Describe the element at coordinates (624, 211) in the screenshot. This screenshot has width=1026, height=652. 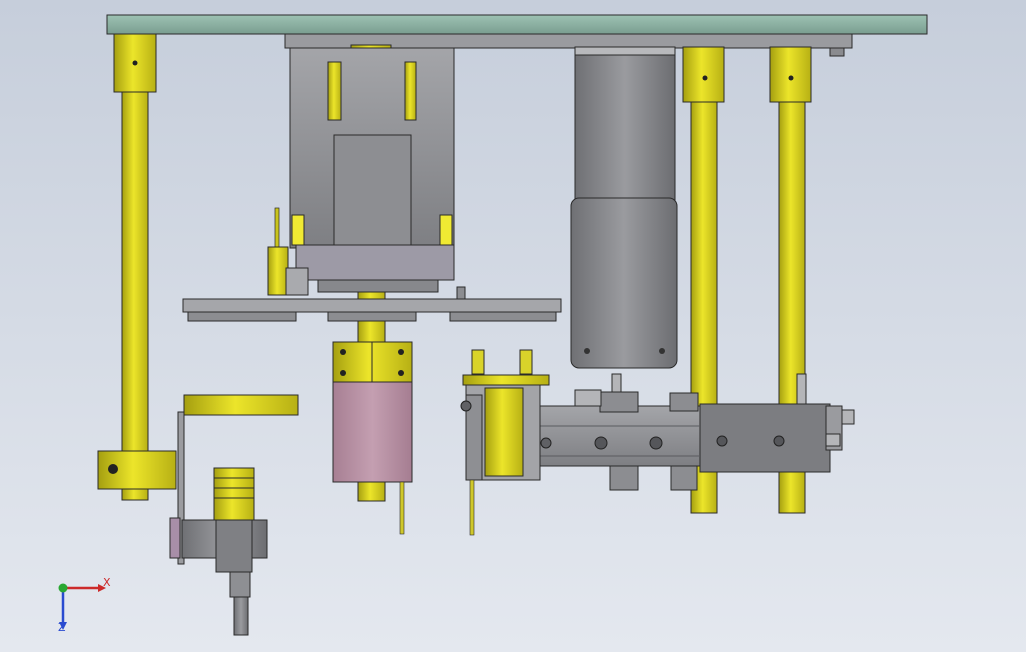
I see `vertical-guide-plate` at that location.